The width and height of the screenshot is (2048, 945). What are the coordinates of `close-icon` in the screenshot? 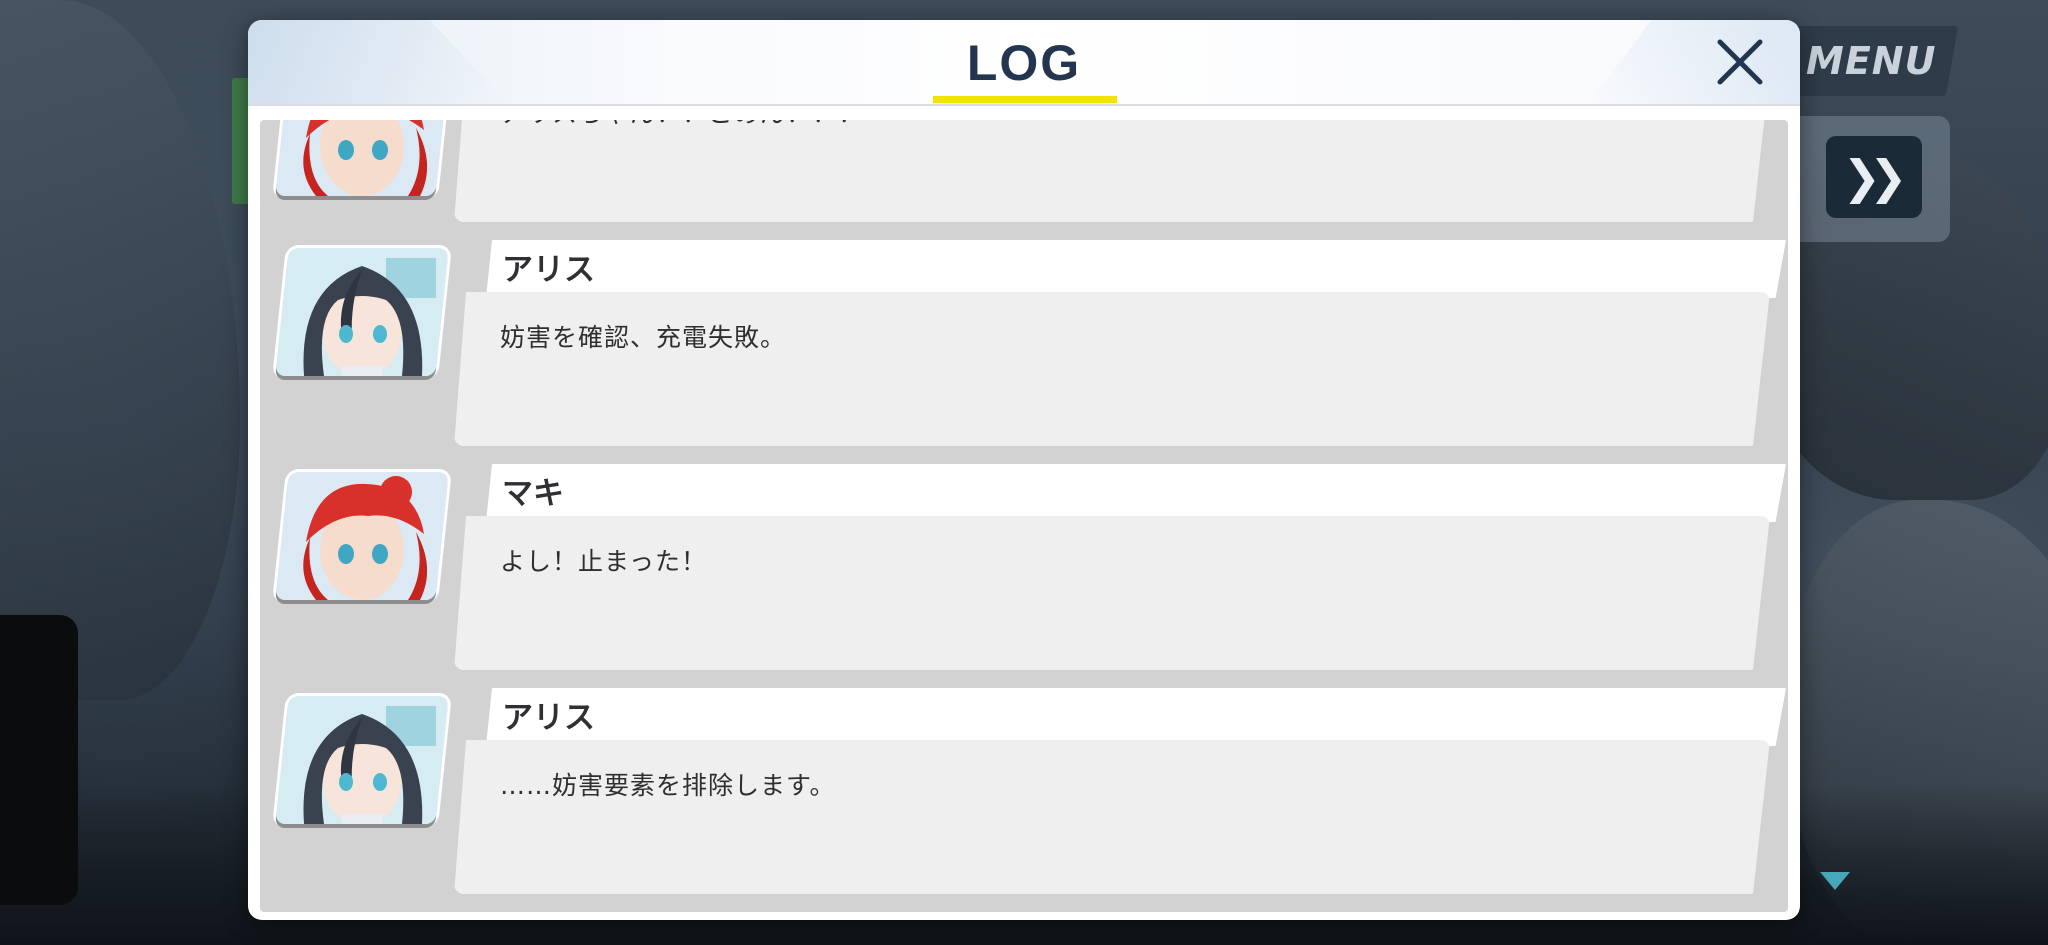 It's located at (1740, 62).